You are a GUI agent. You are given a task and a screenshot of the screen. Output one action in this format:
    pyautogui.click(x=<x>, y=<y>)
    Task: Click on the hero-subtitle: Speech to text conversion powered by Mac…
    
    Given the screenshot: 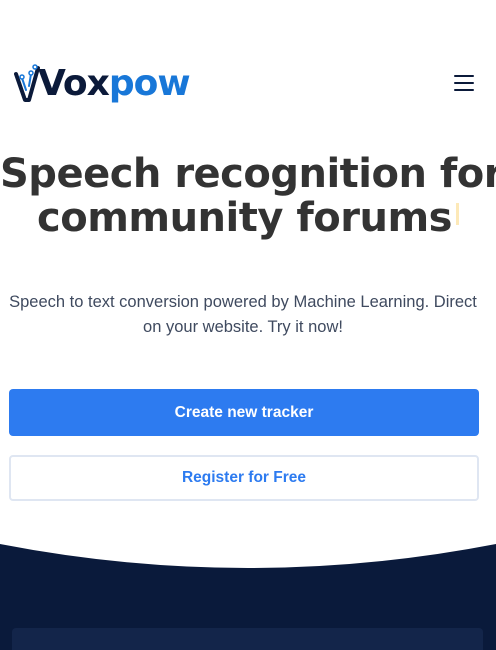 What is the action you would take?
    pyautogui.click(x=243, y=314)
    